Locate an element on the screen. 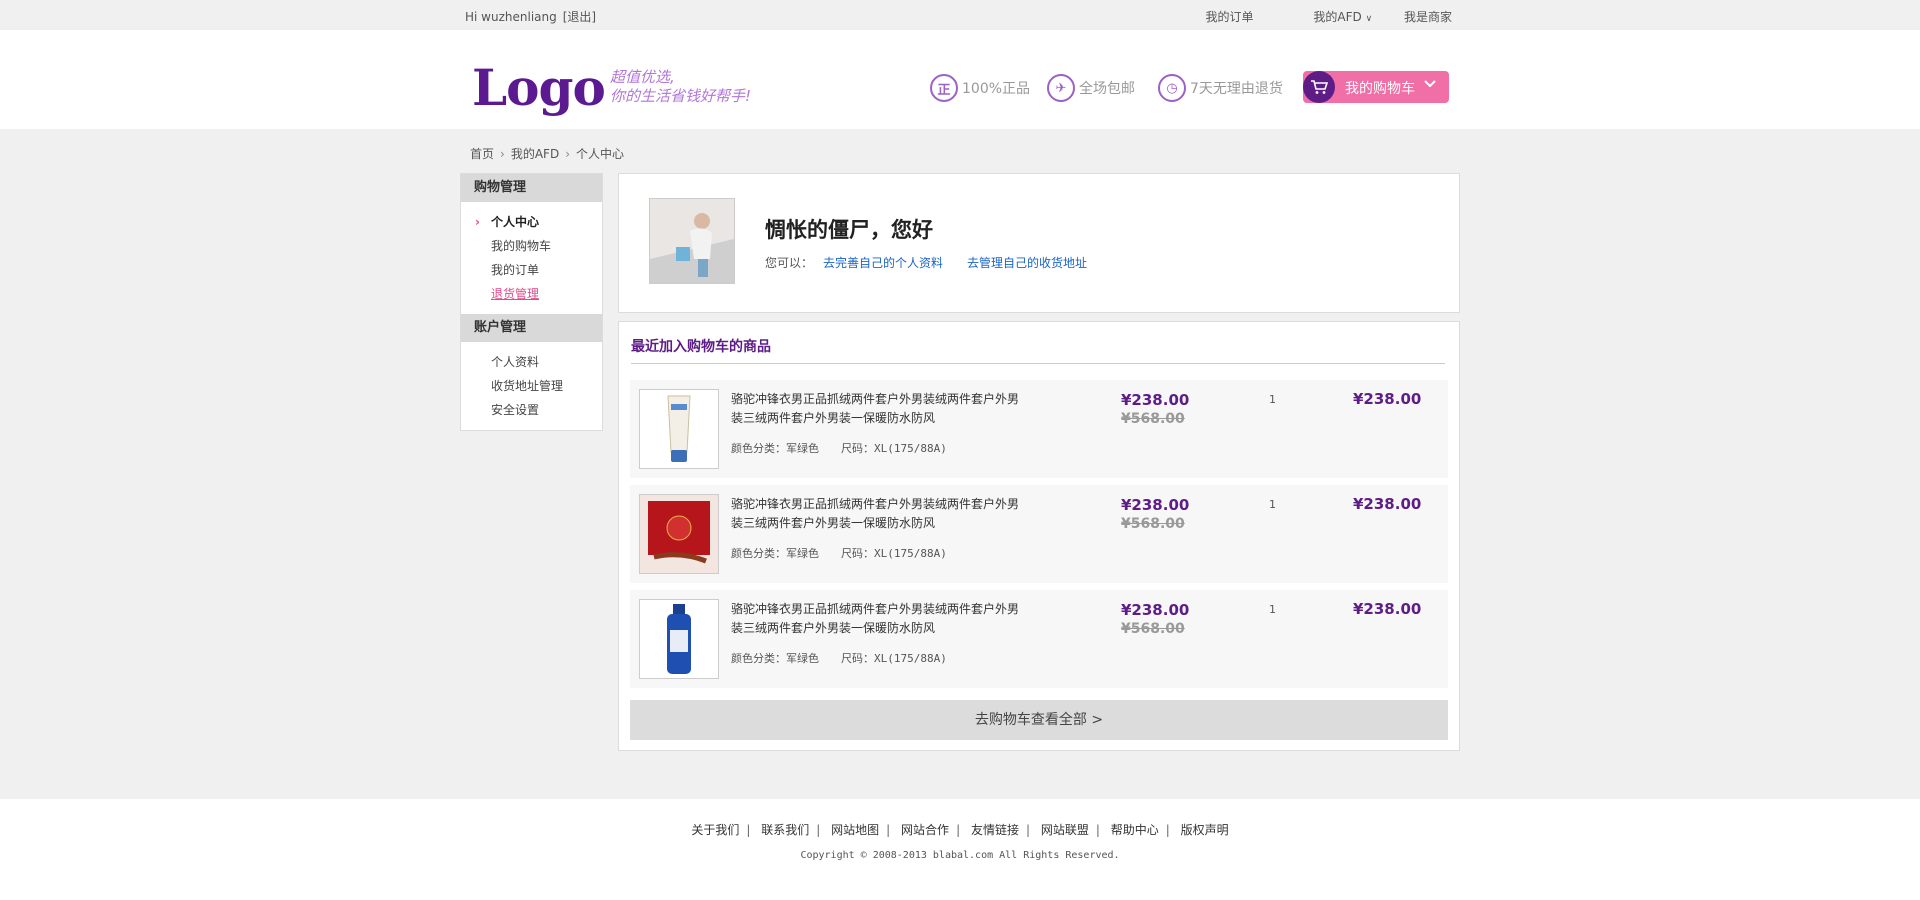 This screenshot has width=1920, height=900. complete-profile-link: 去完善自己的个人资料 is located at coordinates (883, 263).